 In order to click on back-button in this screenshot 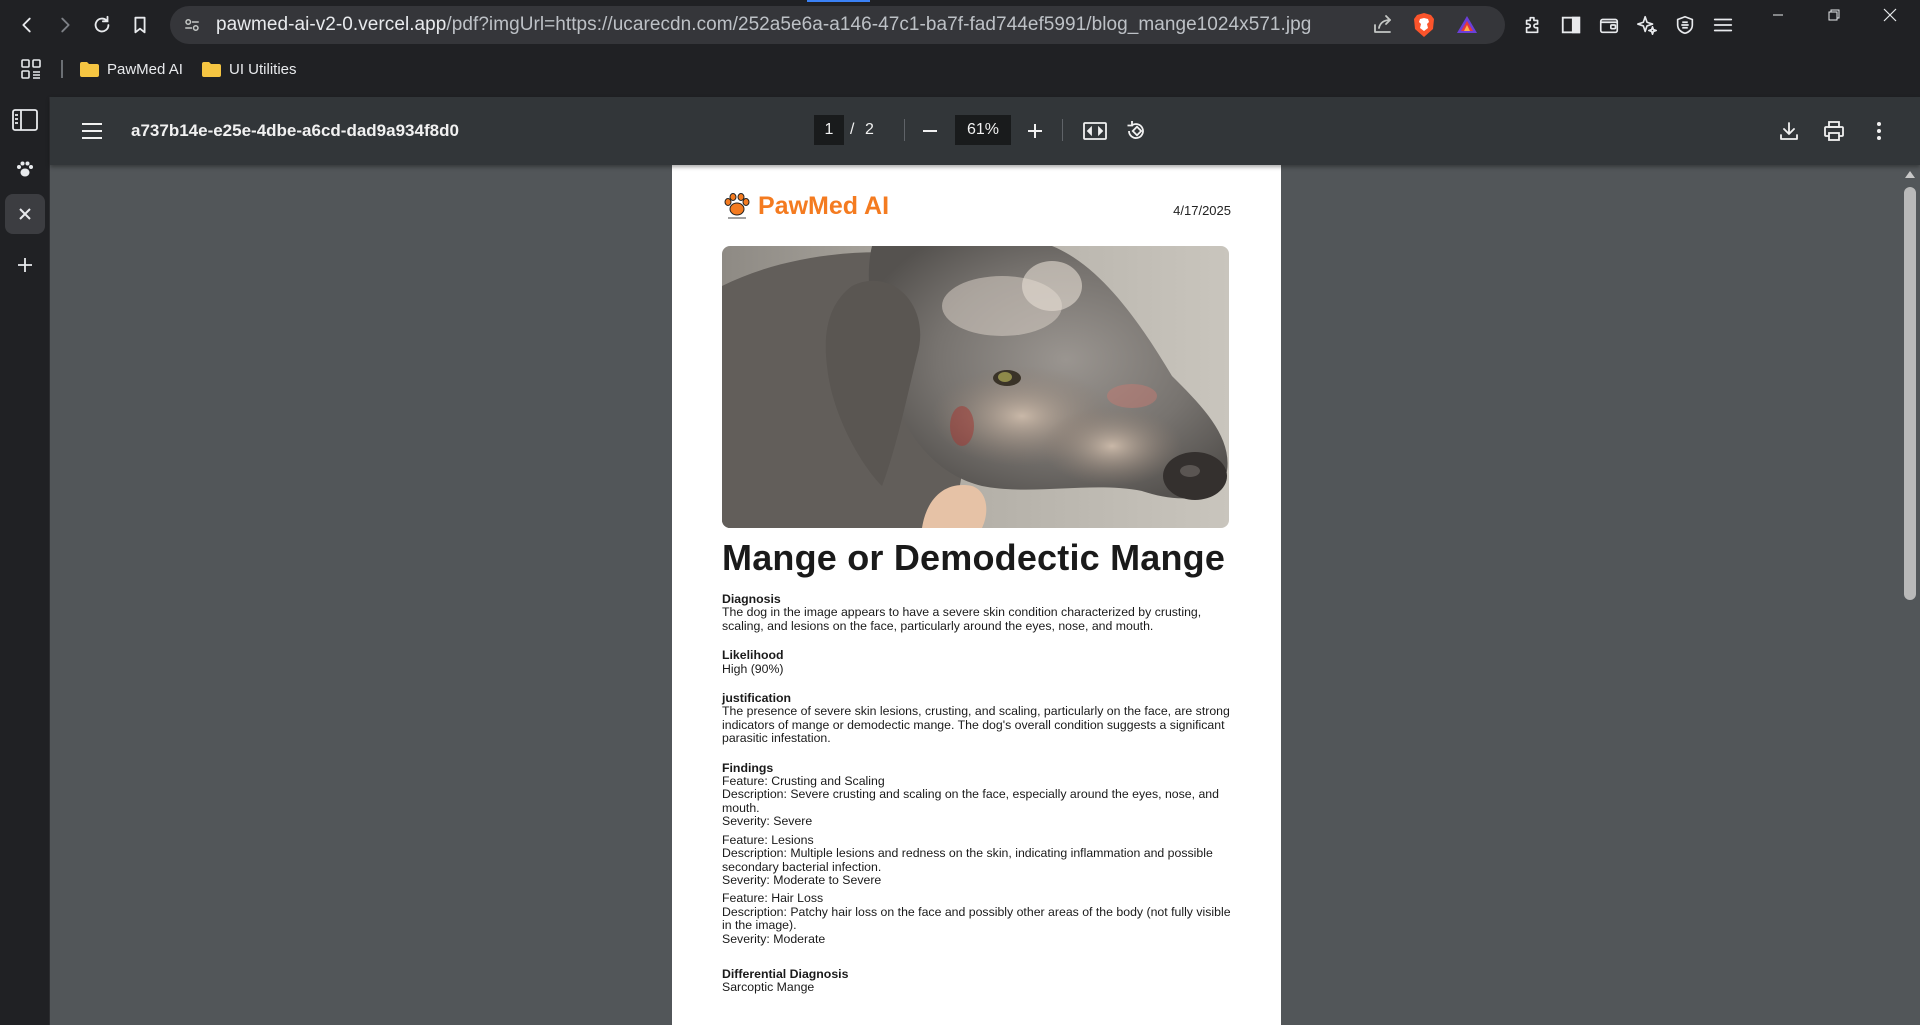, I will do `click(27, 25)`.